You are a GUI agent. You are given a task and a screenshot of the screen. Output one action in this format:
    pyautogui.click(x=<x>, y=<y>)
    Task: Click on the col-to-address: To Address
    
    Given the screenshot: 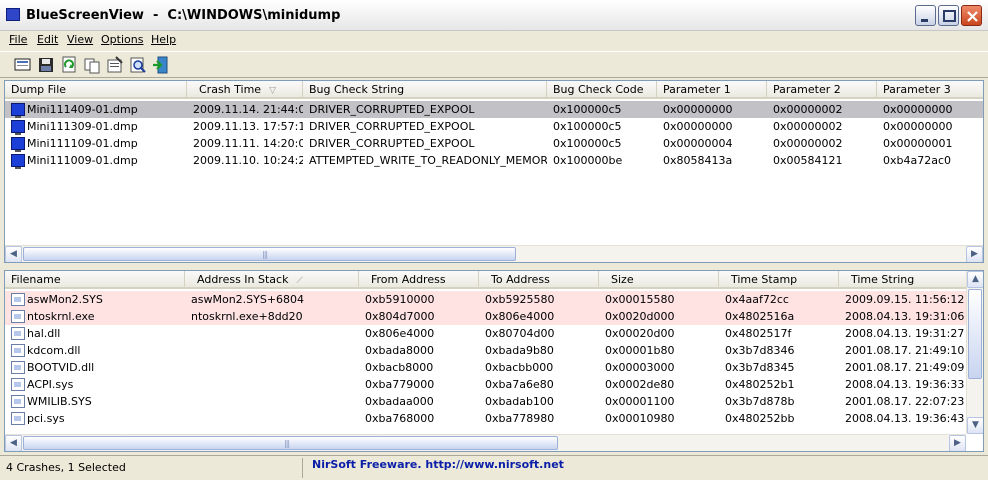 What is the action you would take?
    pyautogui.click(x=539, y=280)
    